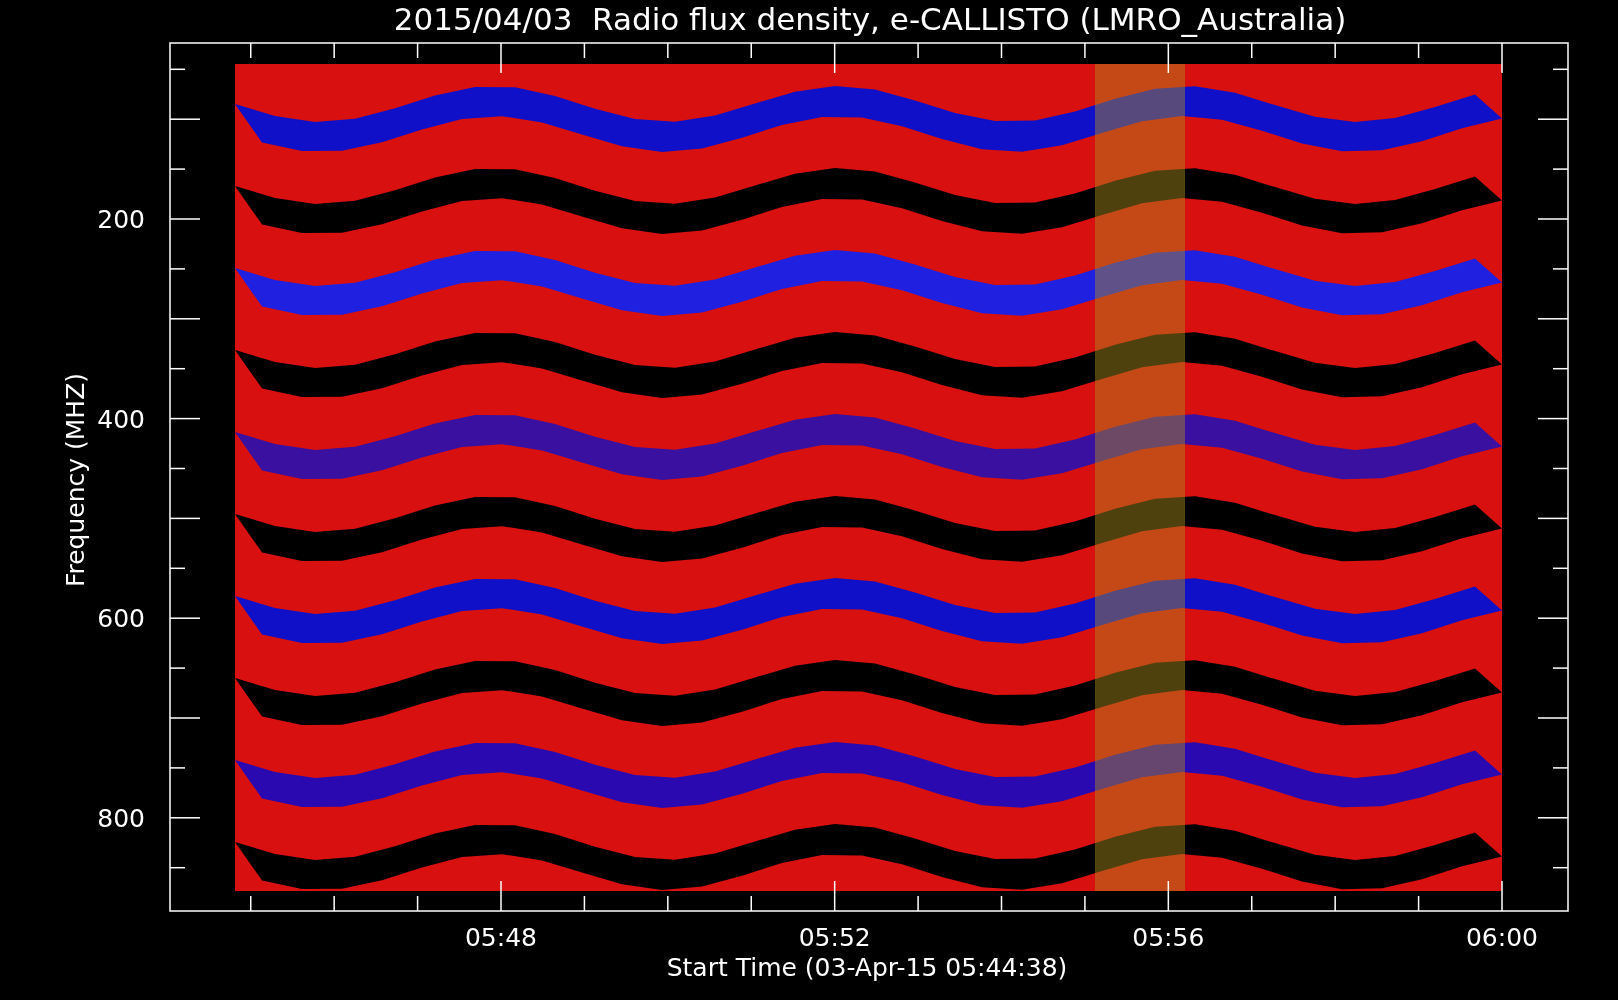 The width and height of the screenshot is (1618, 1000). What do you see at coordinates (75, 480) in the screenshot?
I see `y-axis-title: Frequency (MHZ)` at bounding box center [75, 480].